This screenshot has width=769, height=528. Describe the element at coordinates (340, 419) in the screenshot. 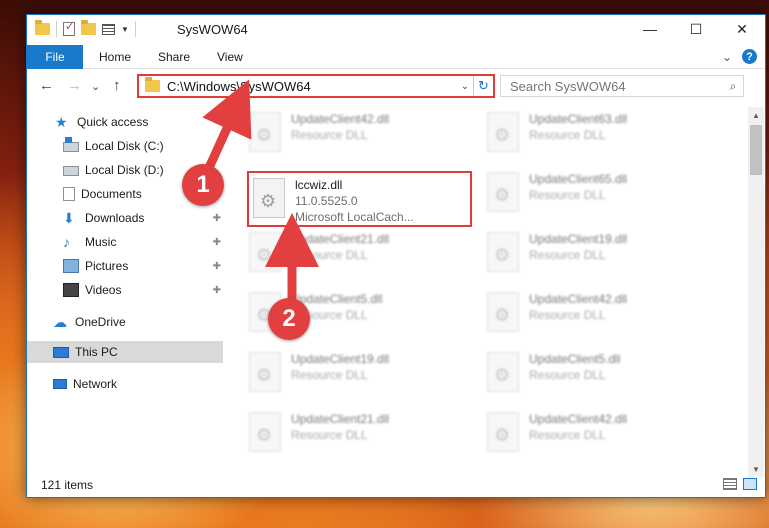

I see `file-name: UpdateClient21.dll` at that location.